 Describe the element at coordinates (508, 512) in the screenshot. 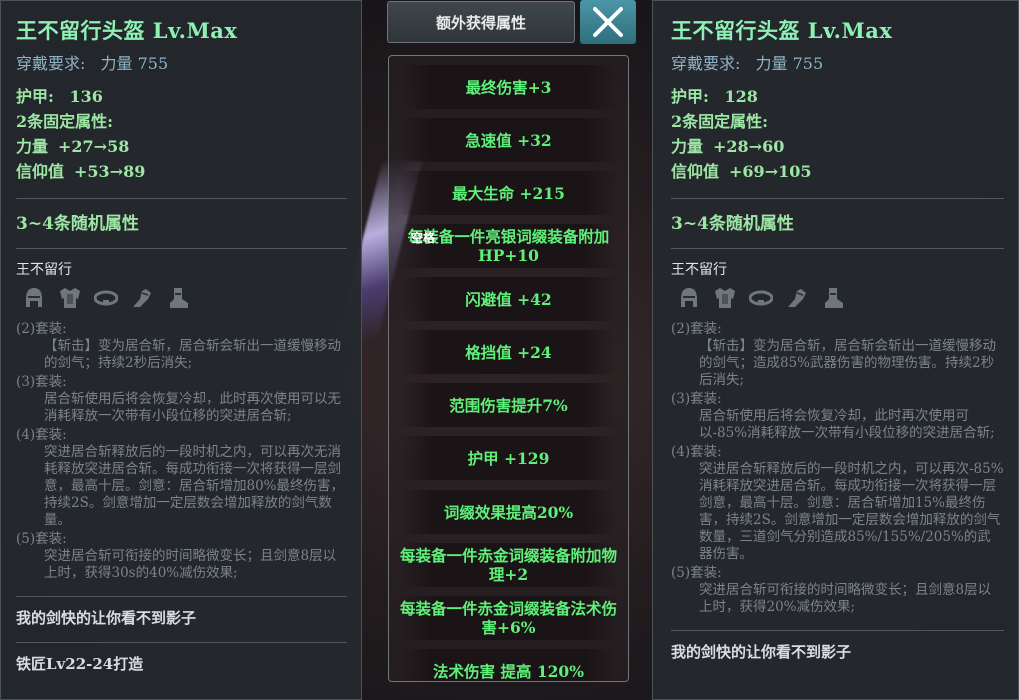

I see `attribute-option: 词缀效果提高20%` at that location.